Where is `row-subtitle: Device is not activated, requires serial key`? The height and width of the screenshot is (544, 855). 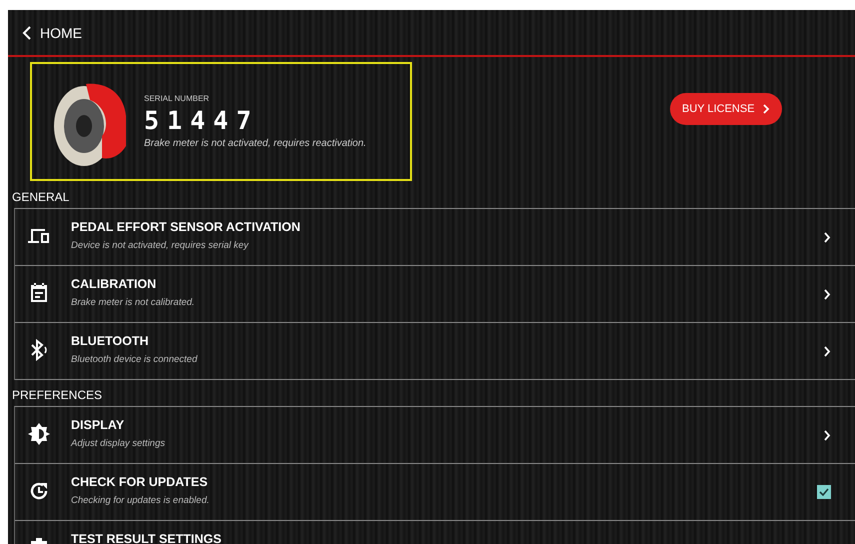
row-subtitle: Device is not activated, requires serial key is located at coordinates (160, 245).